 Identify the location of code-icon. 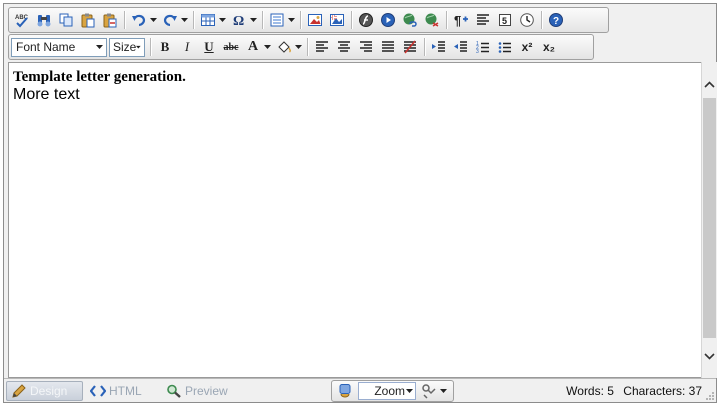
(98, 391).